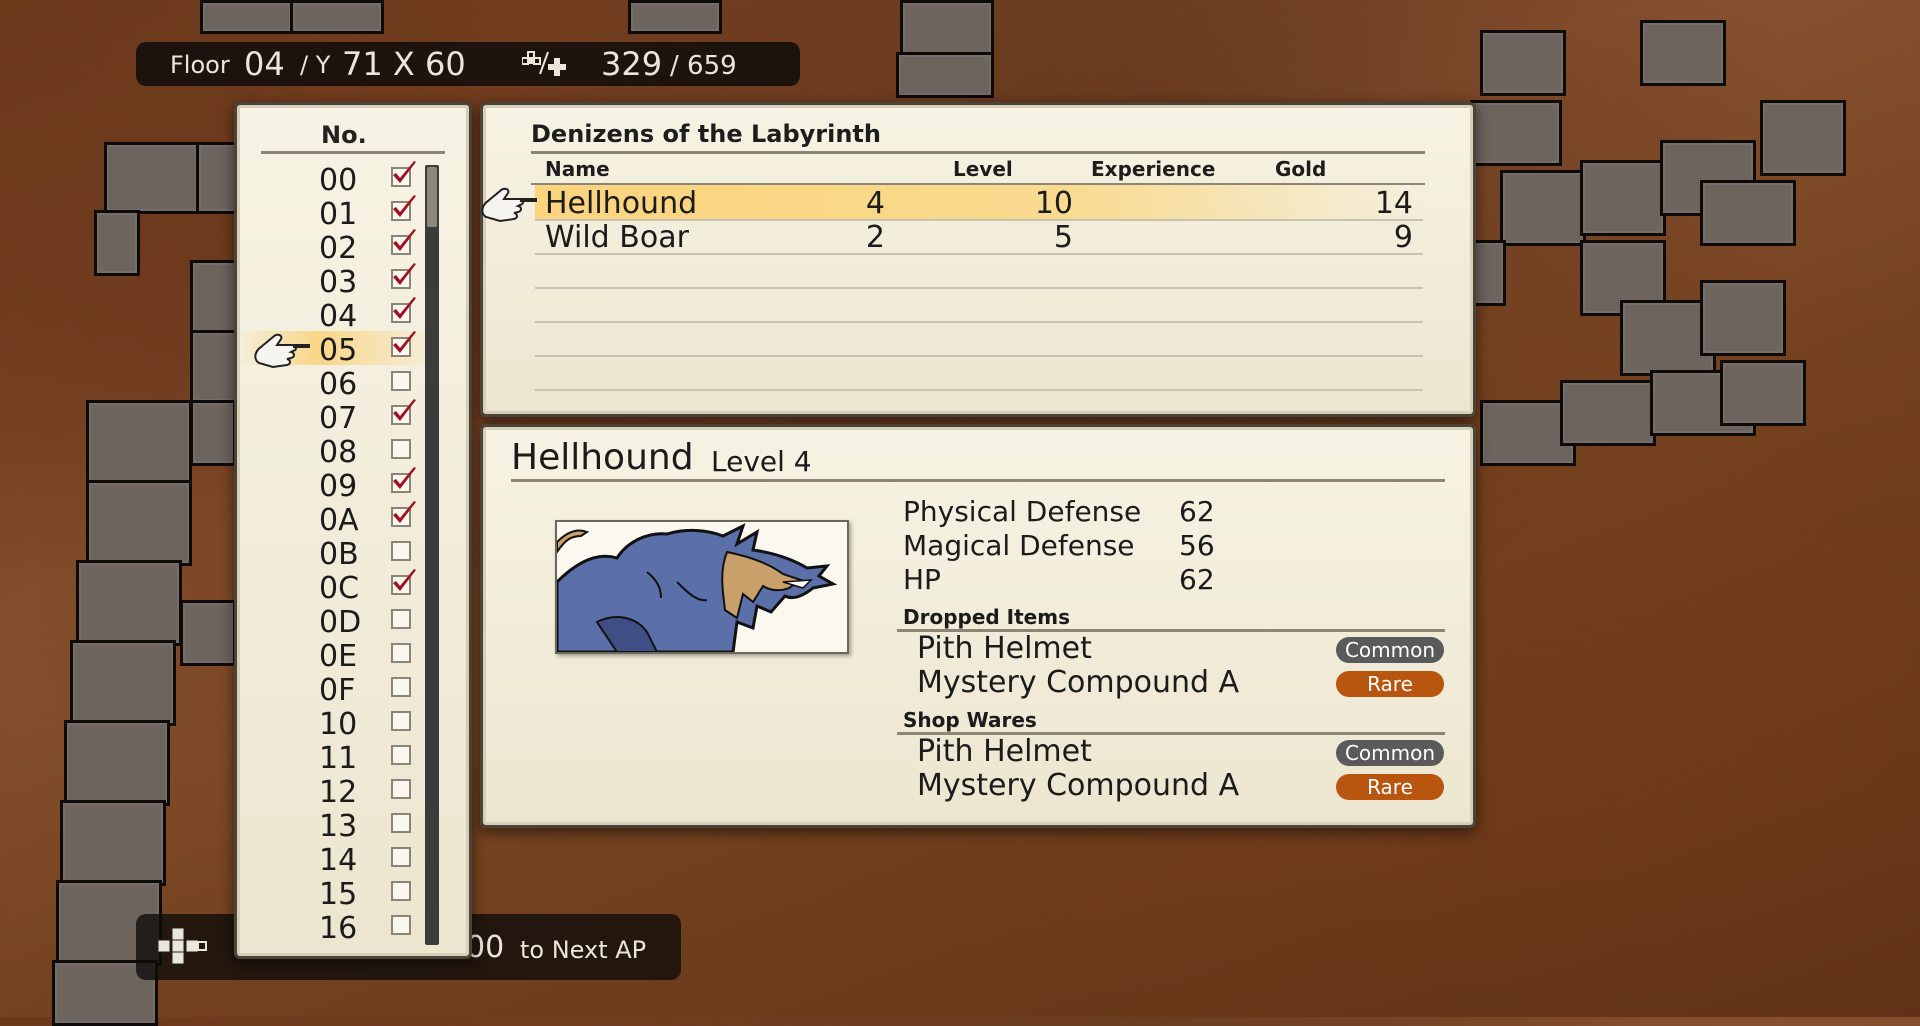 The height and width of the screenshot is (1026, 1920). I want to click on denizen-experience: 5, so click(1063, 237).